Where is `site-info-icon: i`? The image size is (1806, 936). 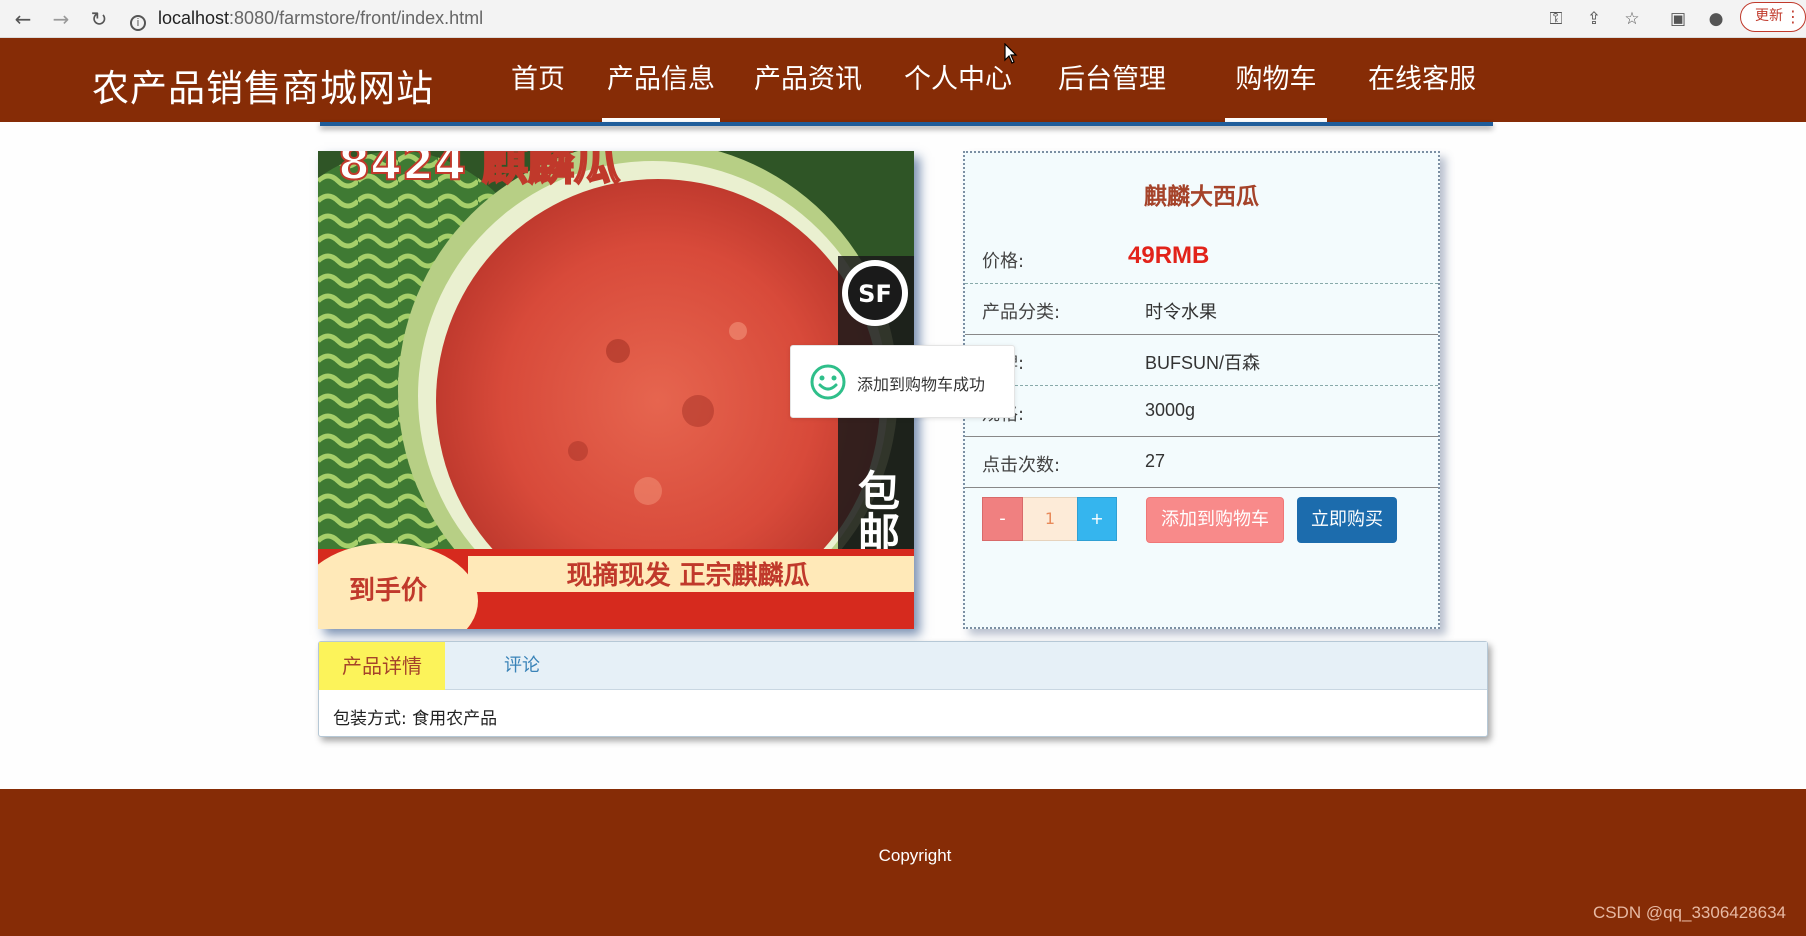 site-info-icon: i is located at coordinates (138, 23).